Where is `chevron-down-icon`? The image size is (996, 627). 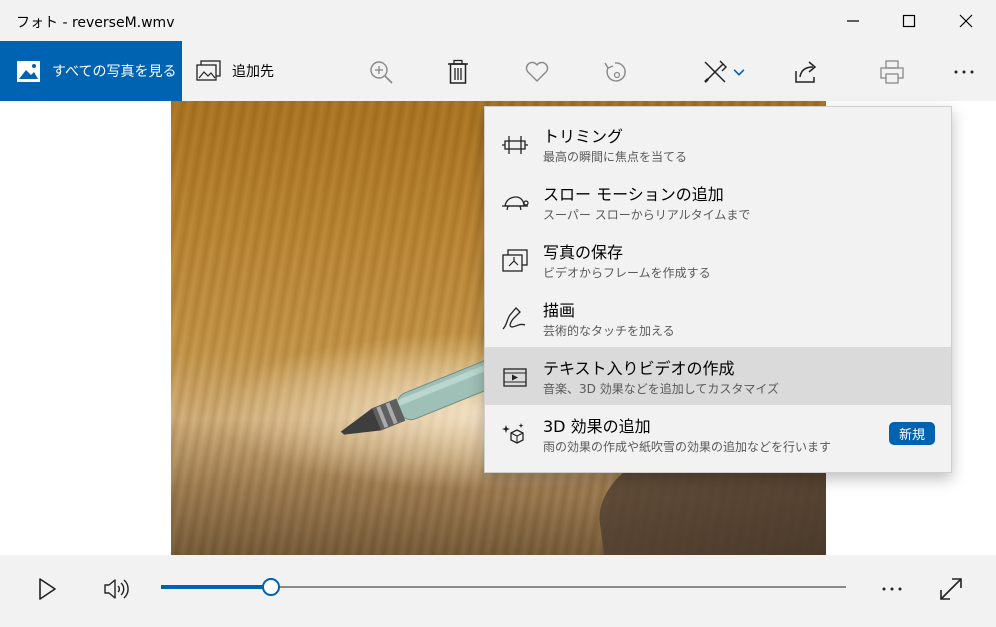 chevron-down-icon is located at coordinates (739, 72).